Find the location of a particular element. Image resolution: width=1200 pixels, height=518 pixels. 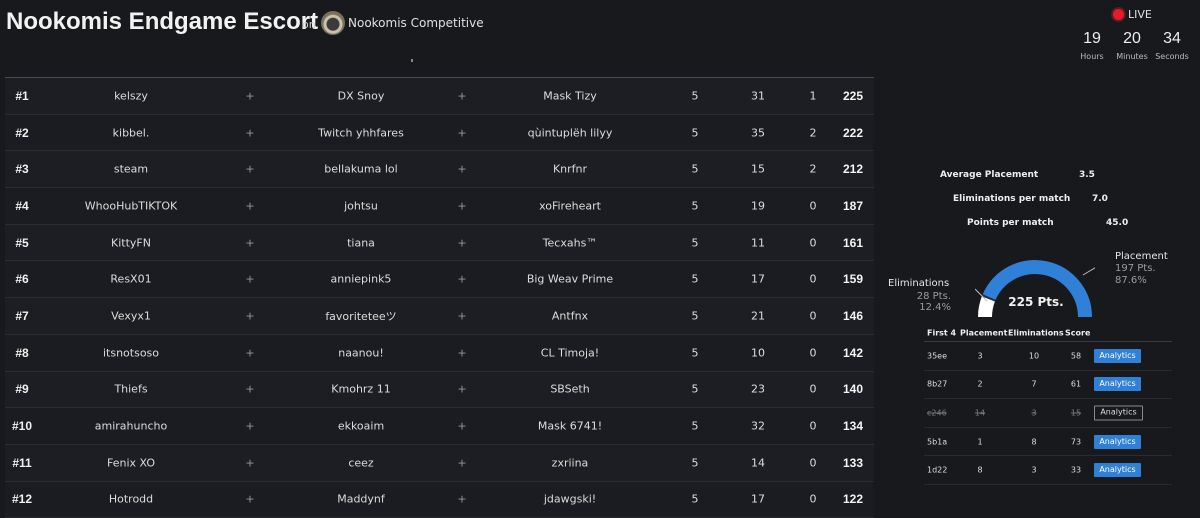

player-name: DX Snoy is located at coordinates (361, 96).